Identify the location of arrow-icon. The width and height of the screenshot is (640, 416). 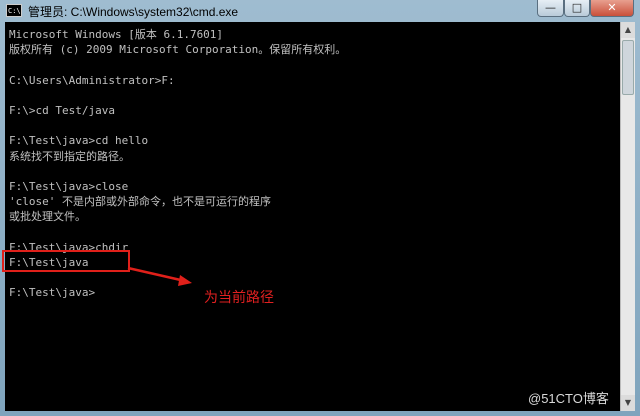
(159, 276).